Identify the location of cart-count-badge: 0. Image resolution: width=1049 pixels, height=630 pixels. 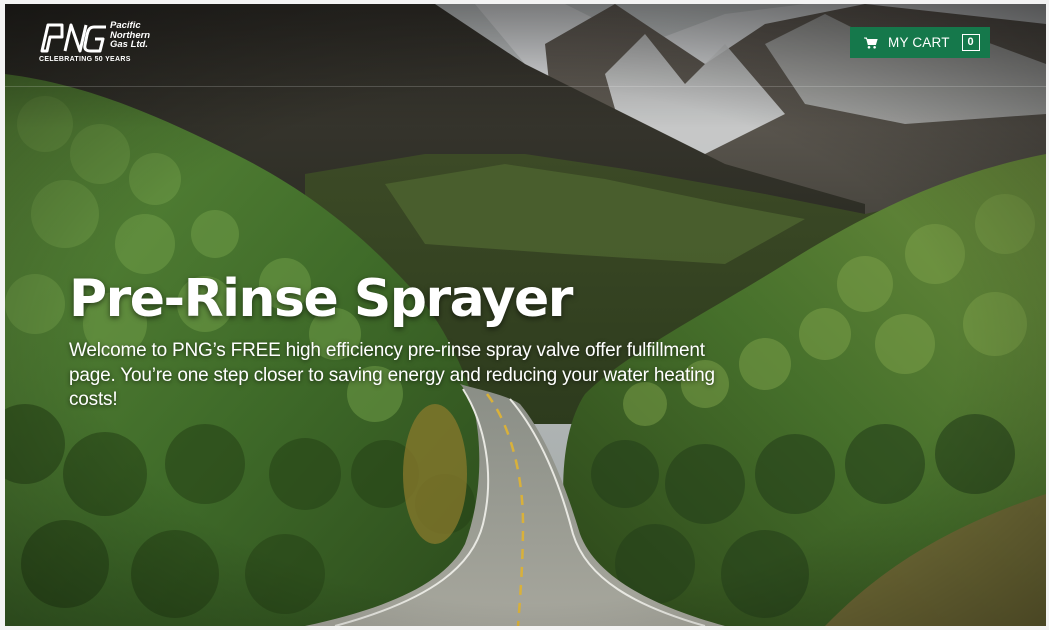
(970, 42).